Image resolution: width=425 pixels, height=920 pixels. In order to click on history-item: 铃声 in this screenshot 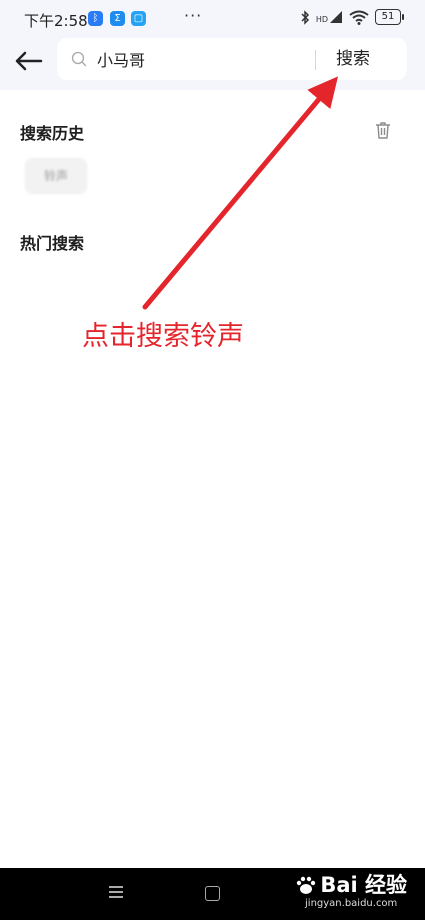, I will do `click(56, 176)`.